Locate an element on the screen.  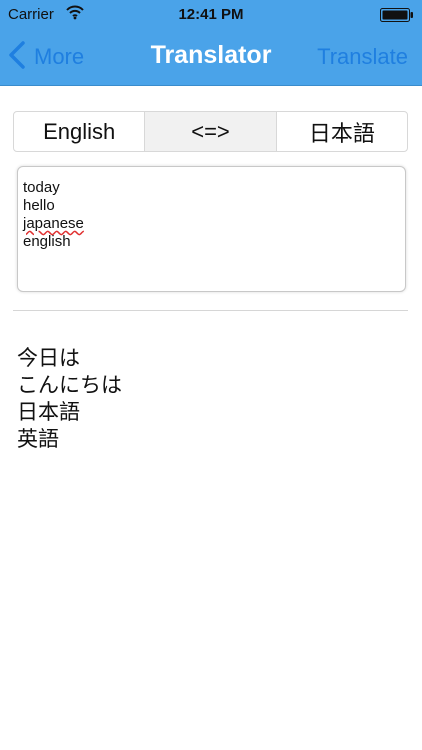
output-line: 日本語 is located at coordinates (48, 412).